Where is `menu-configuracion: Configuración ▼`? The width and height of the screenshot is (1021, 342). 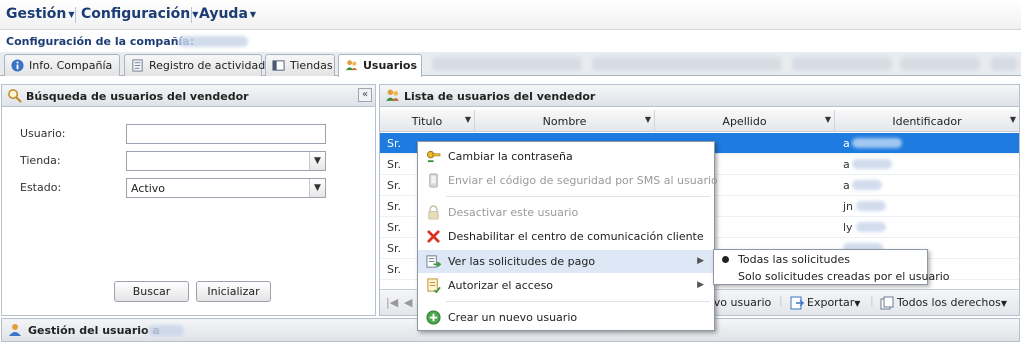 menu-configuracion: Configuración ▼ is located at coordinates (139, 14).